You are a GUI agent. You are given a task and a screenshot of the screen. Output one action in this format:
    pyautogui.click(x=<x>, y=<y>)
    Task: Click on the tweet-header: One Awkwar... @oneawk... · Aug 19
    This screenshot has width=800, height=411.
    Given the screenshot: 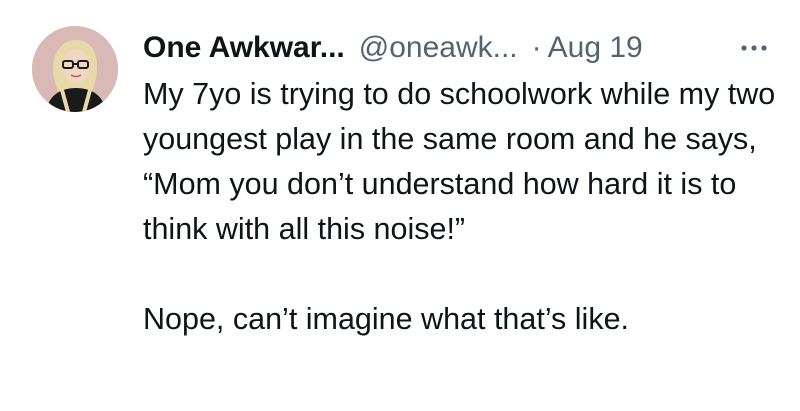 What is the action you would take?
    pyautogui.click(x=393, y=48)
    